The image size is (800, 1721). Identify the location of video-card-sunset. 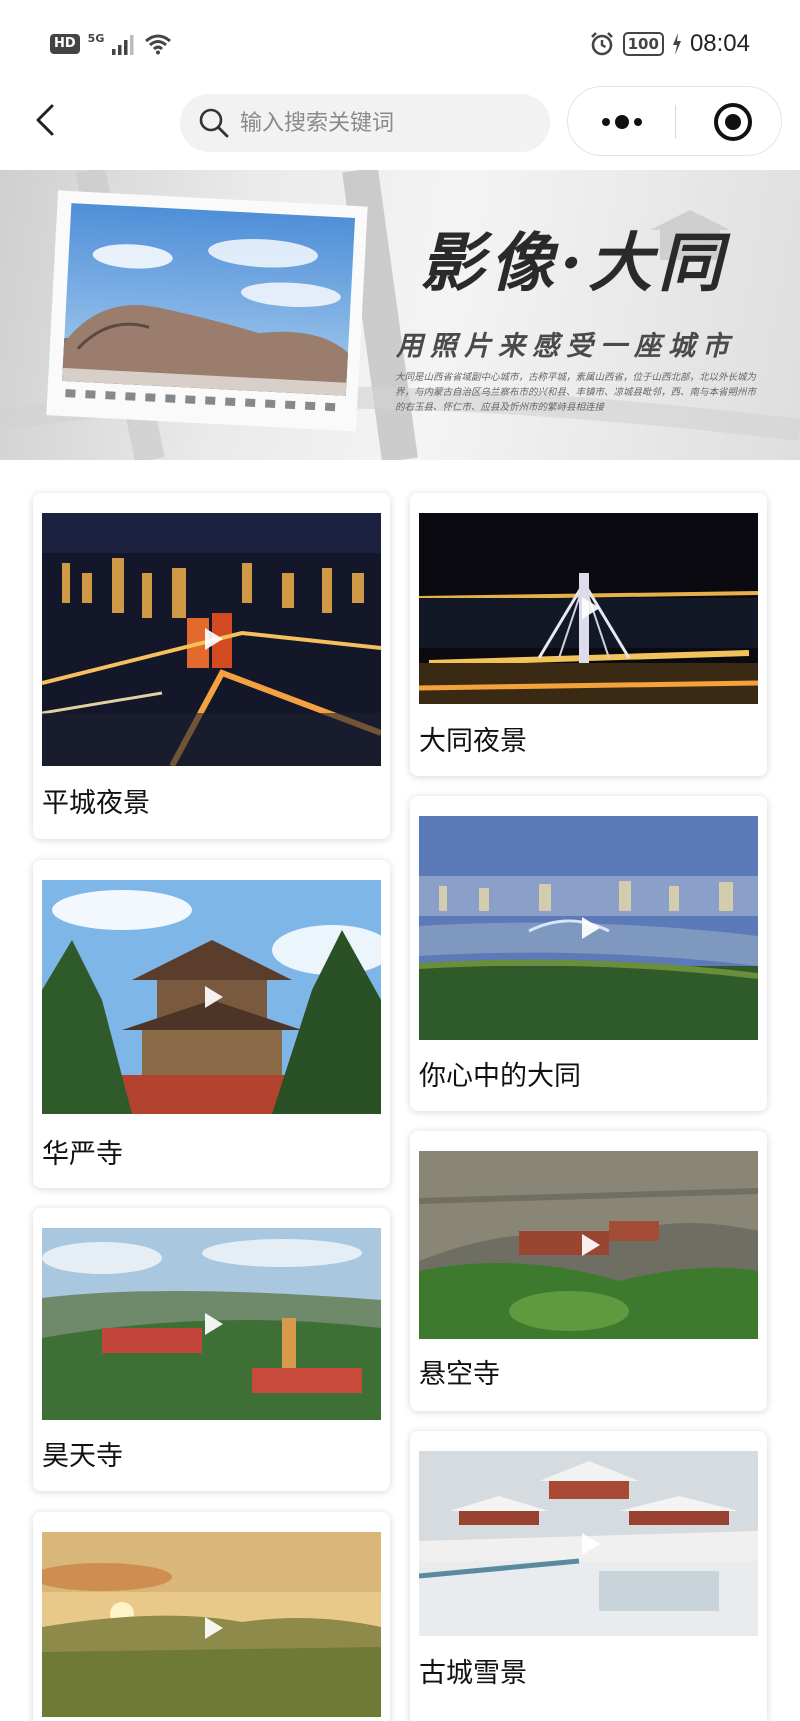
(211, 1616).